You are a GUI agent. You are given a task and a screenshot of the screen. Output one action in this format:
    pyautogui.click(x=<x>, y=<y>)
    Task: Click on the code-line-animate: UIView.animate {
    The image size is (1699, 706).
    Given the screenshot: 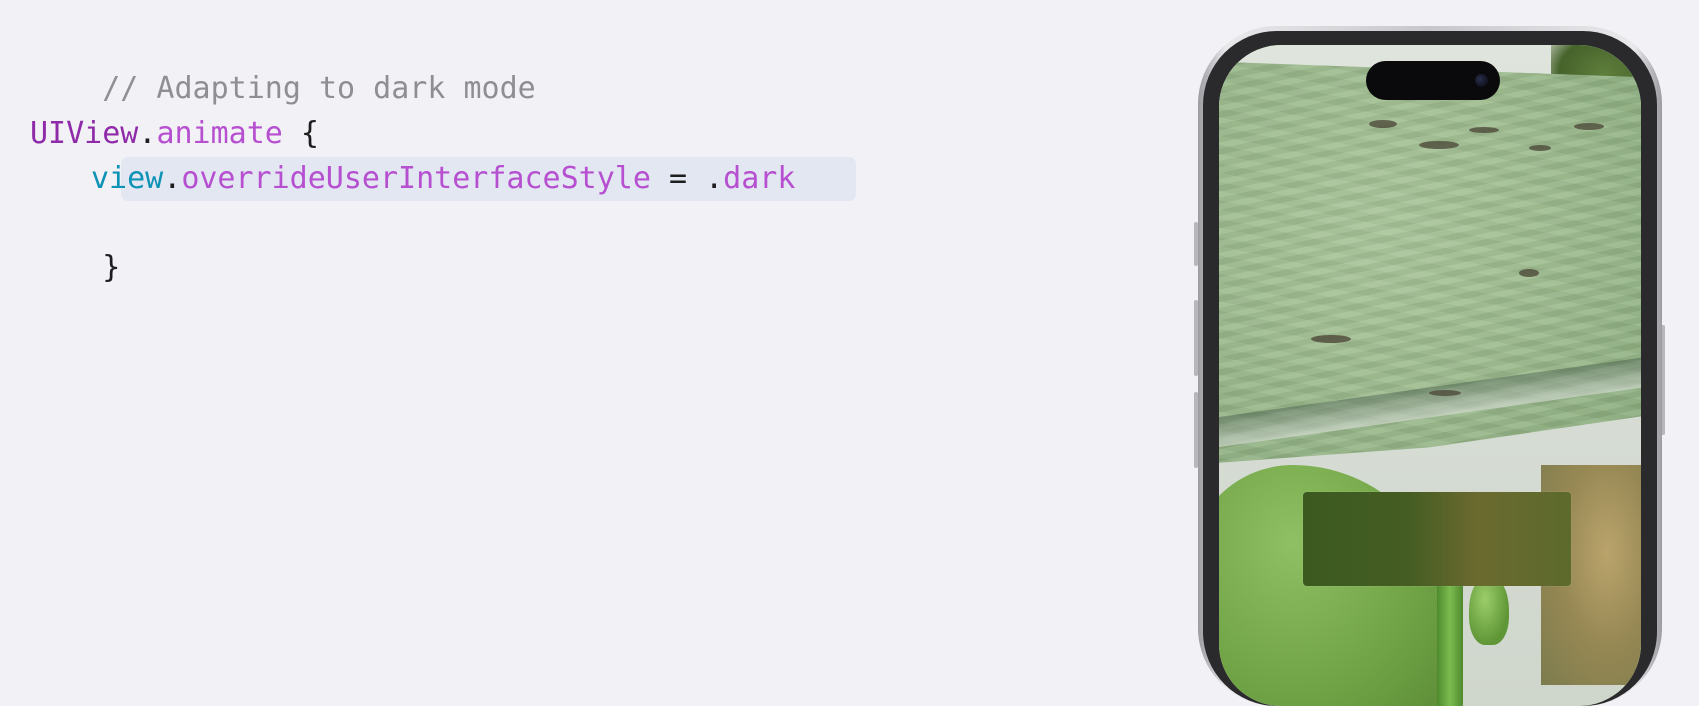 What is the action you would take?
    pyautogui.click(x=174, y=134)
    